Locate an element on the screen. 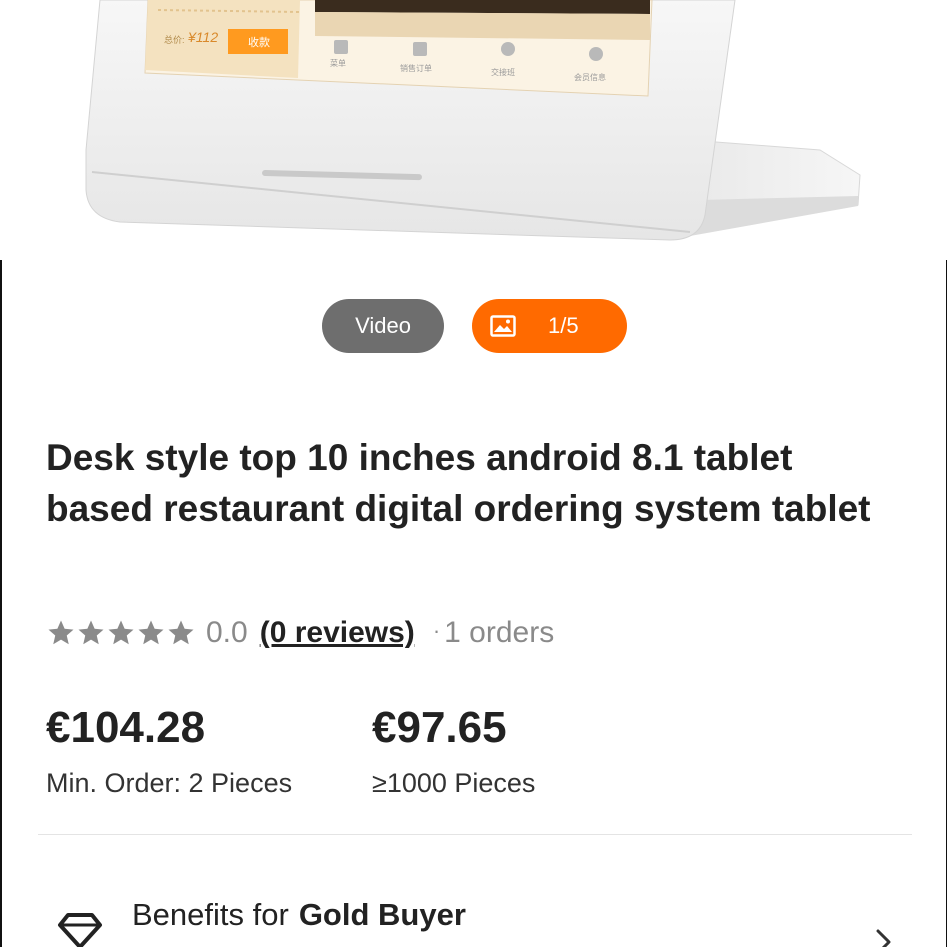 This screenshot has height=947, width=947. screen-nav-item: 销售订单 is located at coordinates (416, 68).